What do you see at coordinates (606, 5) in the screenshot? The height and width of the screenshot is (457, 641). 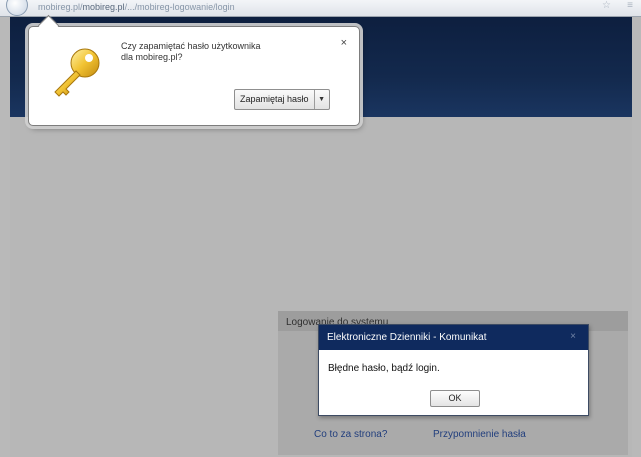 I see `bookmark-star-icon: ☆` at bounding box center [606, 5].